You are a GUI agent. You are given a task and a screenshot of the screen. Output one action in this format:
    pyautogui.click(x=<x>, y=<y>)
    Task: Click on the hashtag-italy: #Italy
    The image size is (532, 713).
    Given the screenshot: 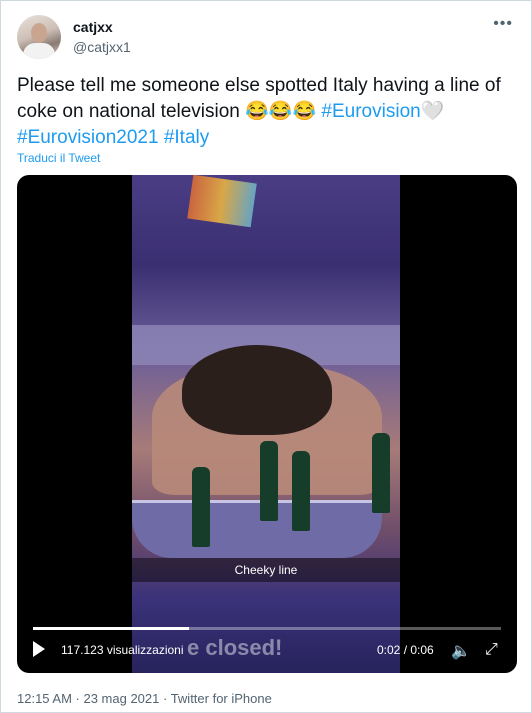 What is the action you would take?
    pyautogui.click(x=186, y=137)
    